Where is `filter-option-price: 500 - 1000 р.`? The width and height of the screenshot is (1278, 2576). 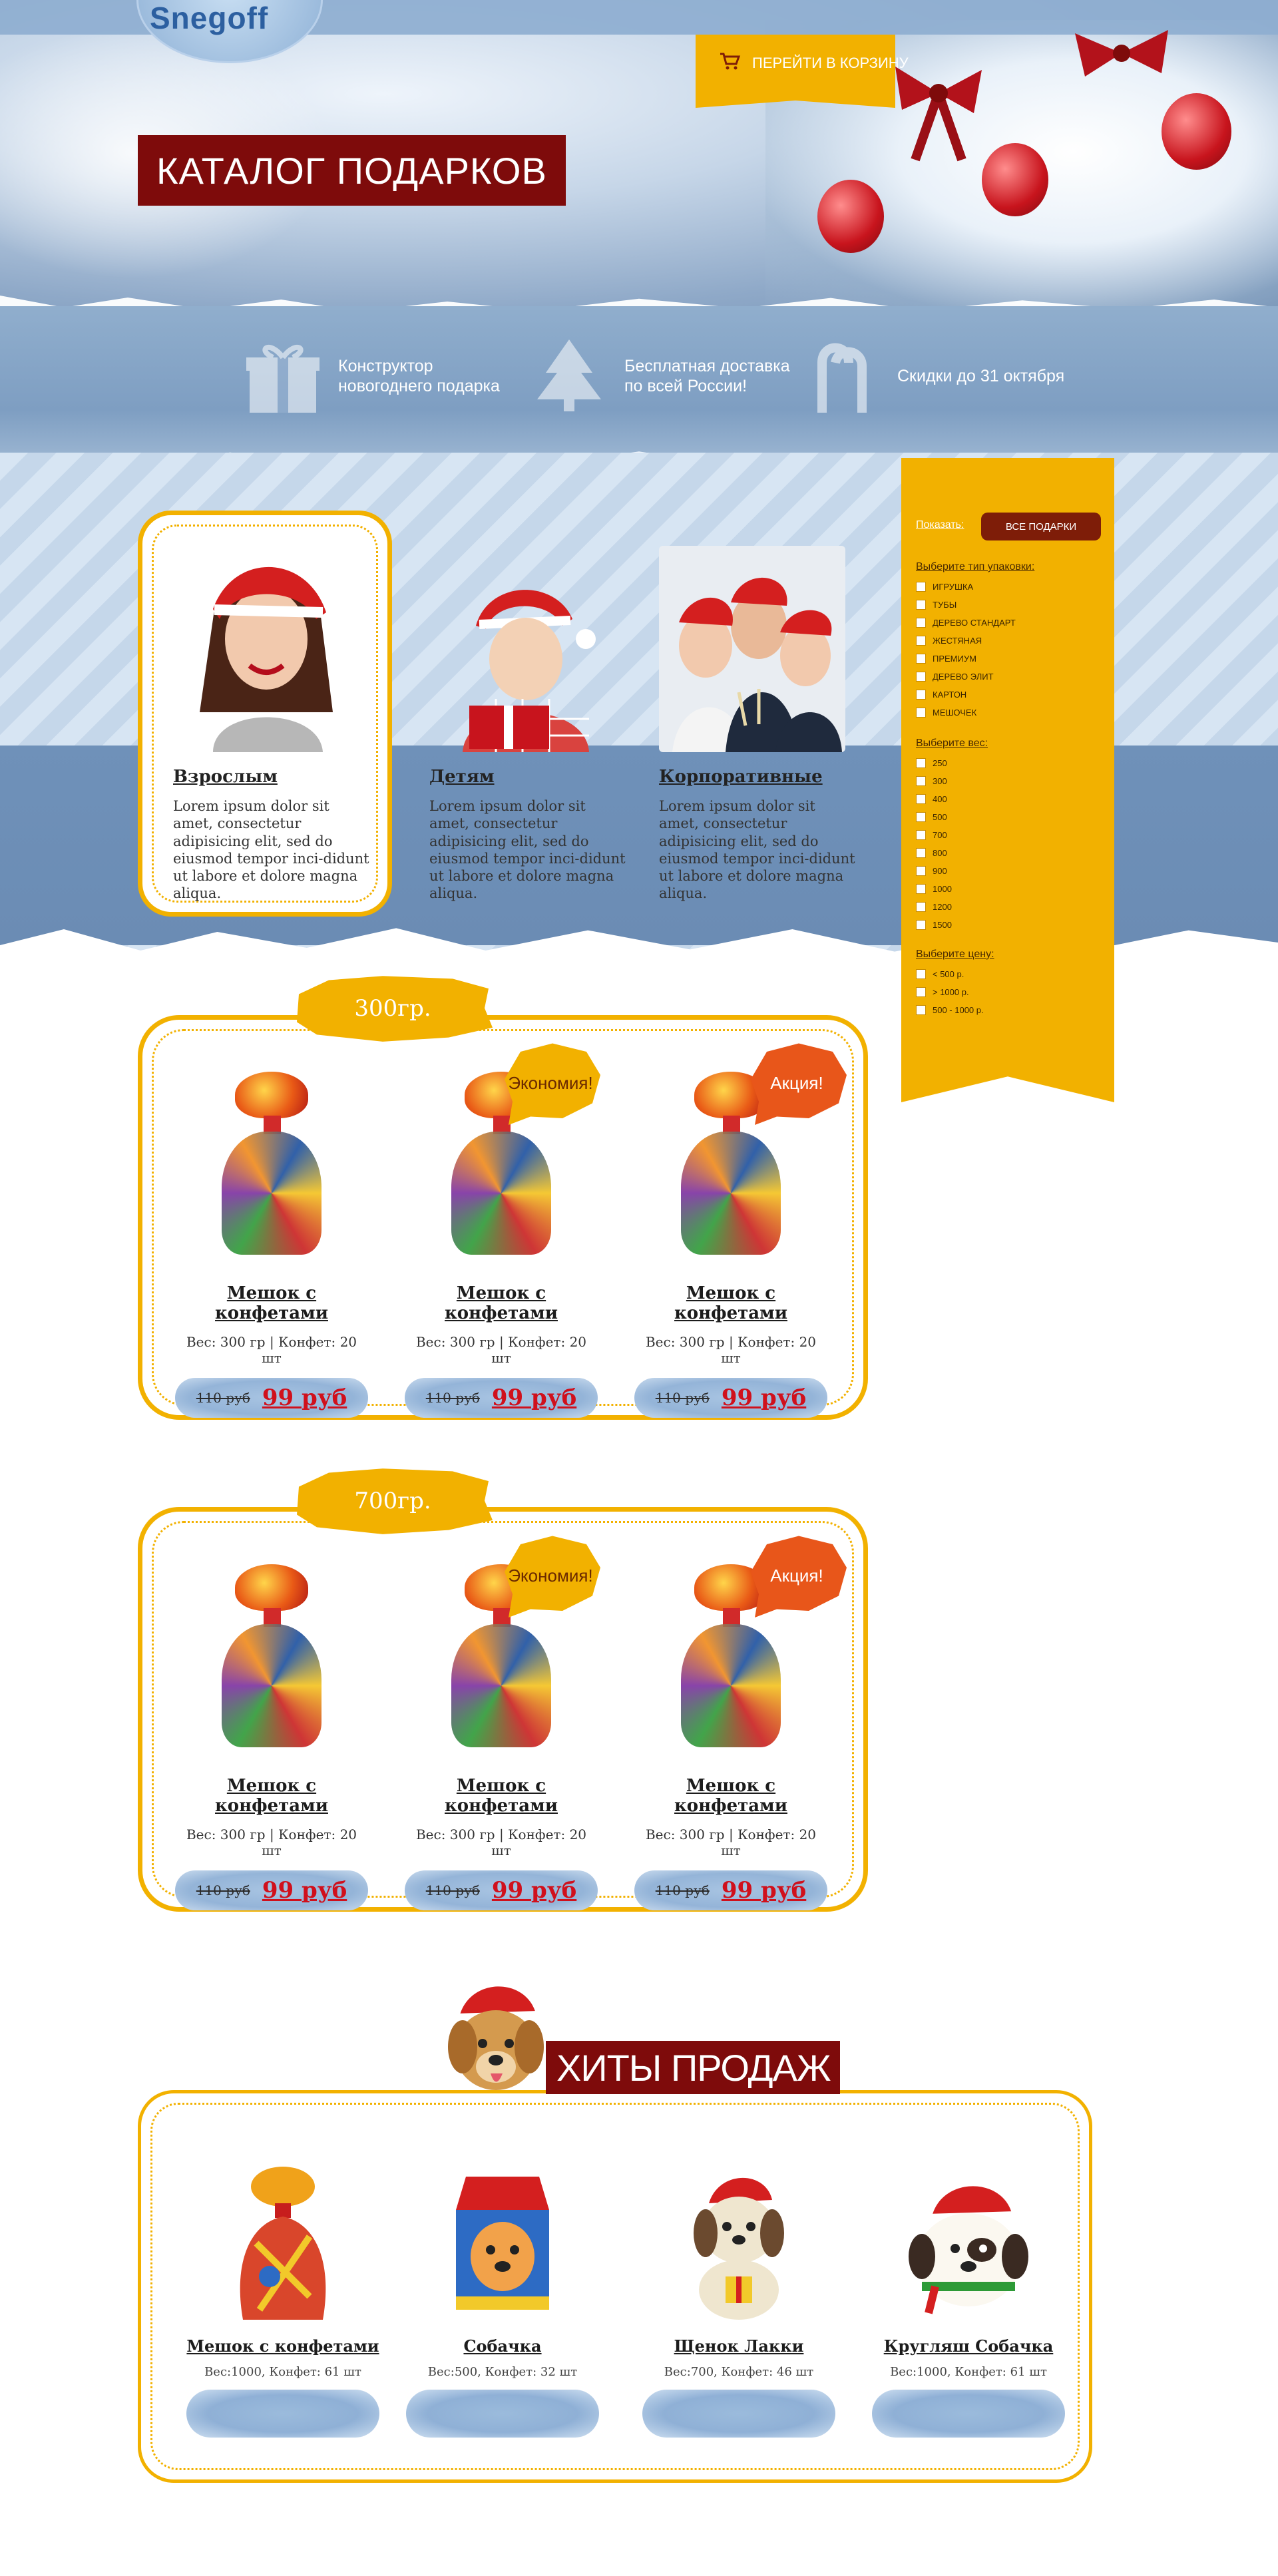
filter-option-price: 500 - 1000 р. is located at coordinates (950, 1010).